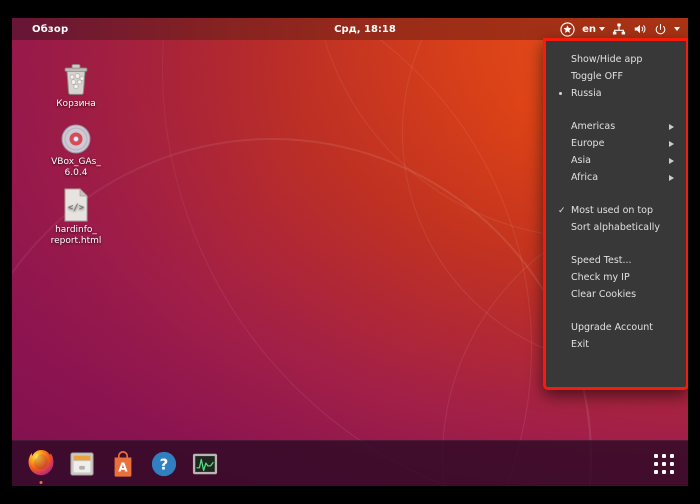  Describe the element at coordinates (604, 294) in the screenshot. I see `menu-item-label: Clear Cookies` at that location.